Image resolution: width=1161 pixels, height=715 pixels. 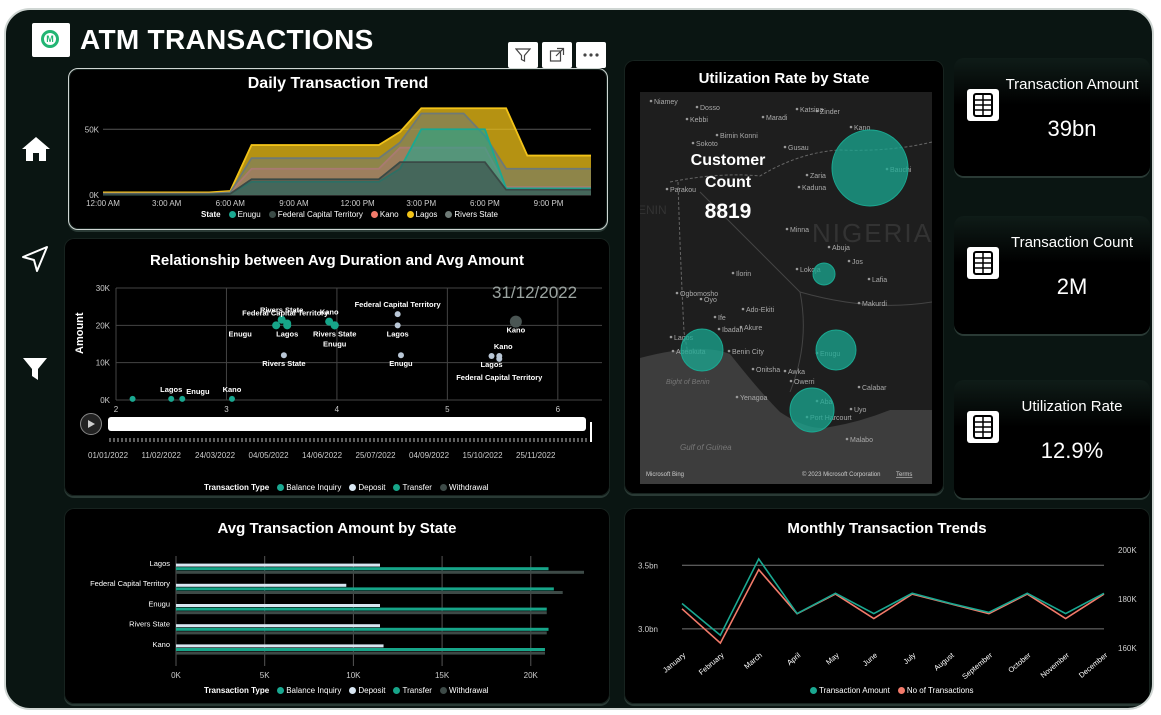 I want to click on map-bubble-lagos, so click(x=702, y=350).